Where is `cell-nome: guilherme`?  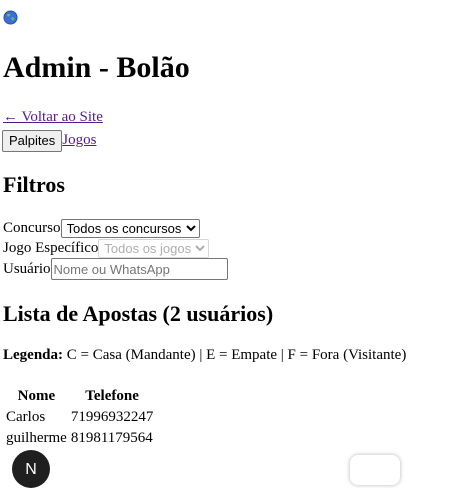
cell-nome: guilherme is located at coordinates (36, 438).